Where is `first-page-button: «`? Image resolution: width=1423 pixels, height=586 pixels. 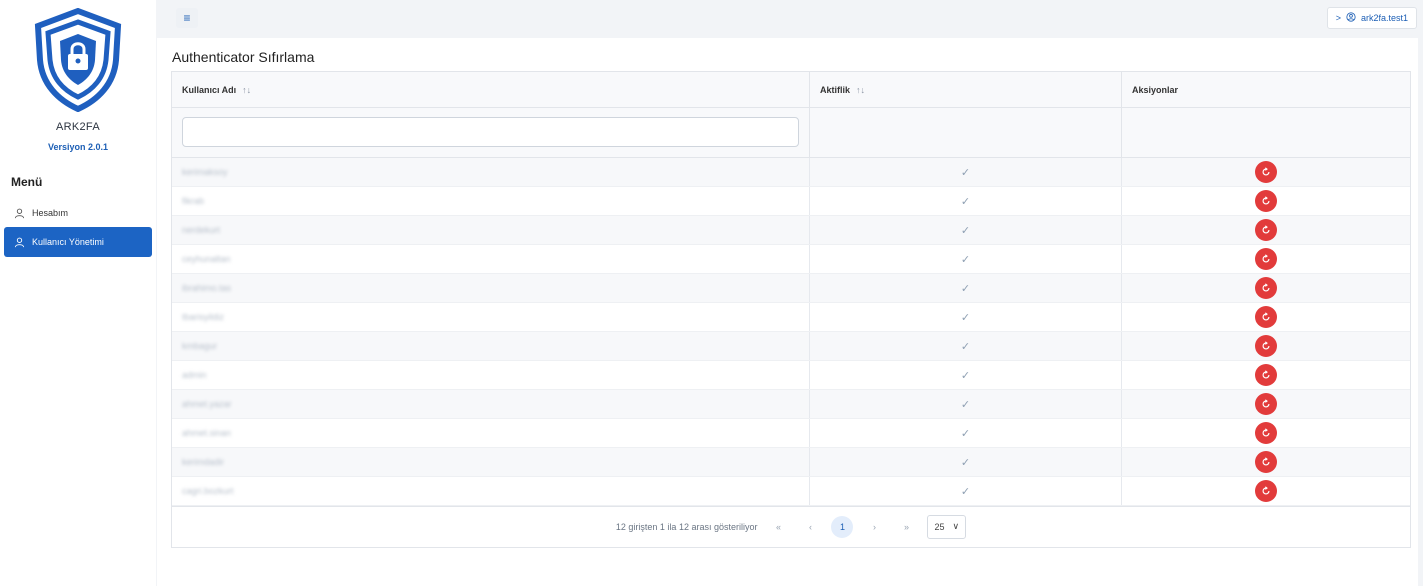
first-page-button: « is located at coordinates (778, 527).